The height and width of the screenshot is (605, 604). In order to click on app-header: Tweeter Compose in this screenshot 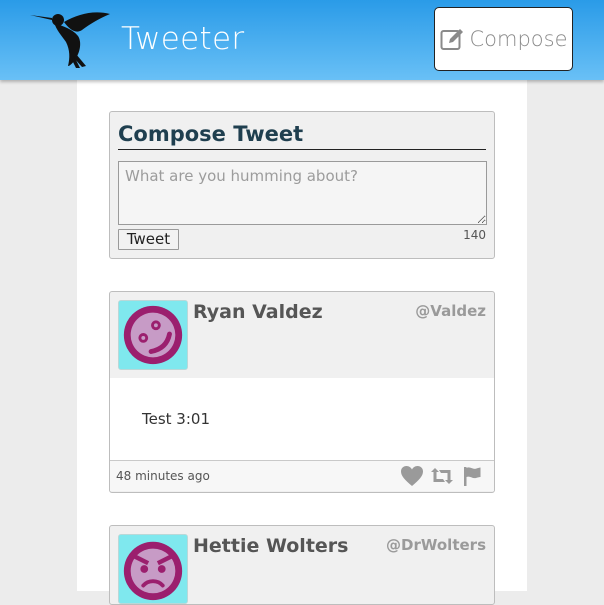, I will do `click(302, 40)`.